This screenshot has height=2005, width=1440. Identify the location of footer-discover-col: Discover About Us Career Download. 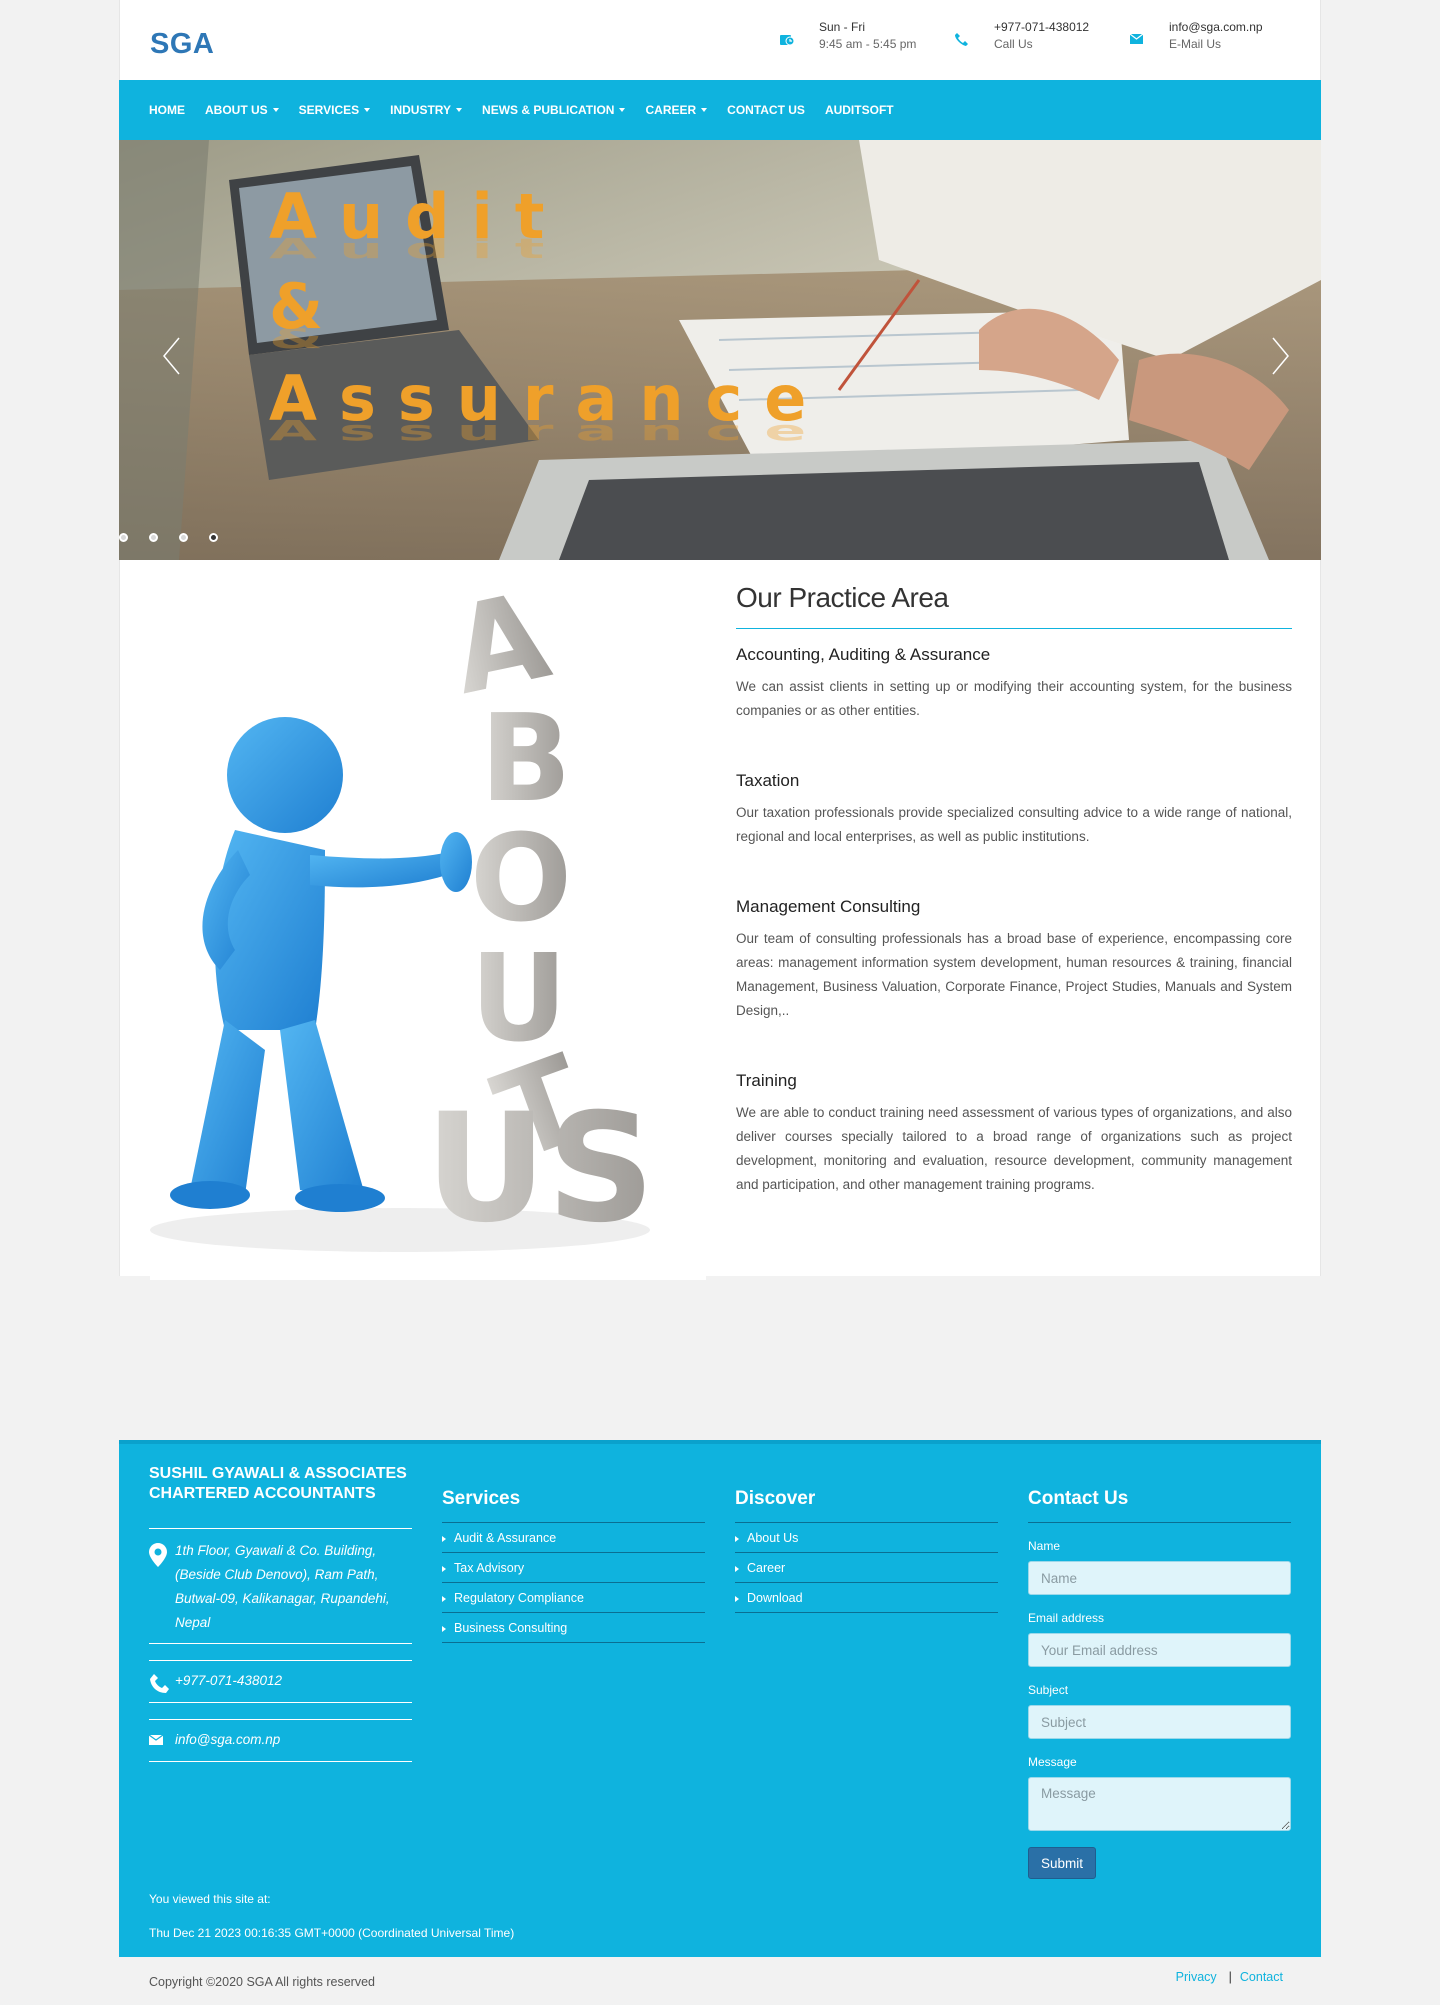
(866, 1538).